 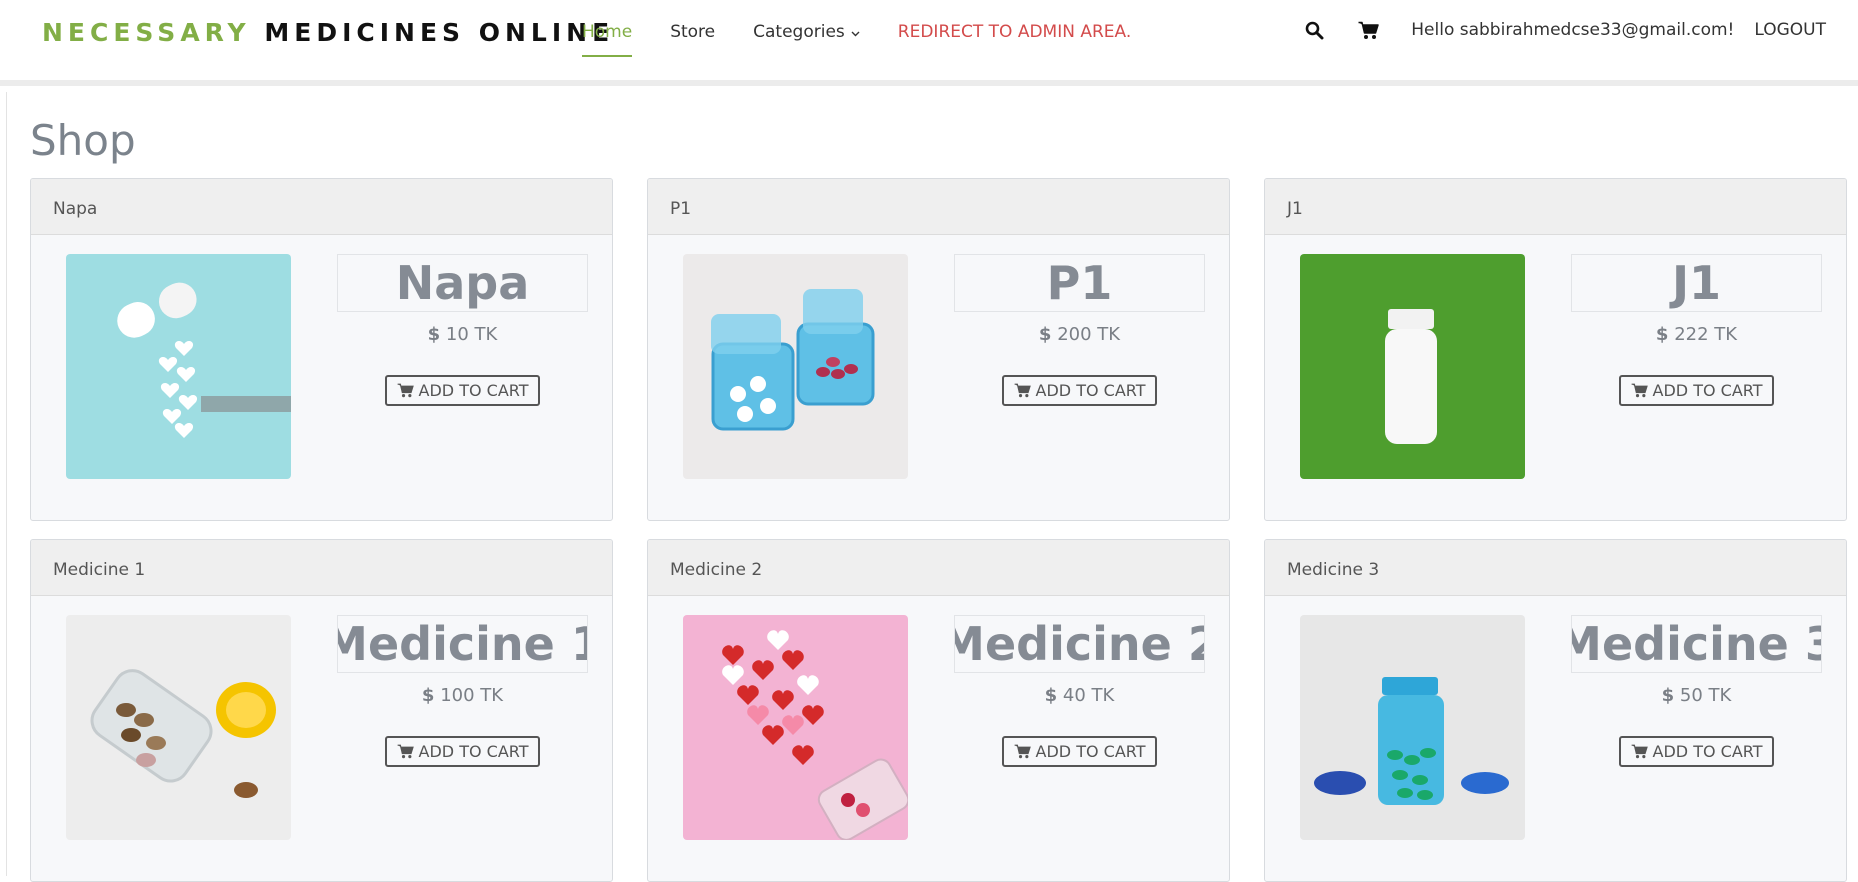 I want to click on nav-store: Store, so click(x=692, y=29).